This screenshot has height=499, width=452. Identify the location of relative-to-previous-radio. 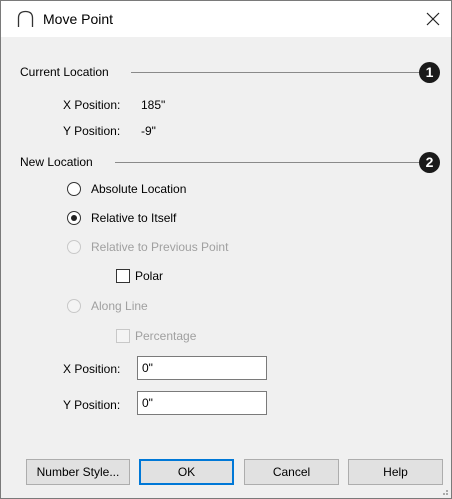
(74, 247).